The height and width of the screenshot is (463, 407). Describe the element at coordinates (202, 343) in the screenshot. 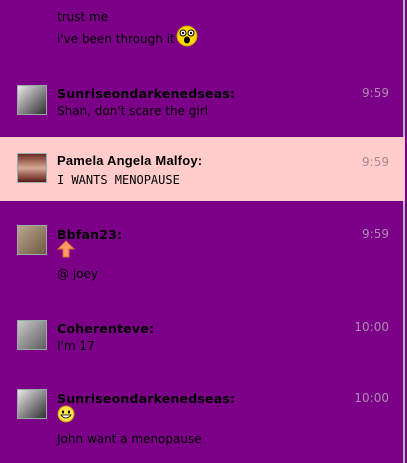

I see `chat-message: Coherenteve: 10:00 I'm 17` at that location.